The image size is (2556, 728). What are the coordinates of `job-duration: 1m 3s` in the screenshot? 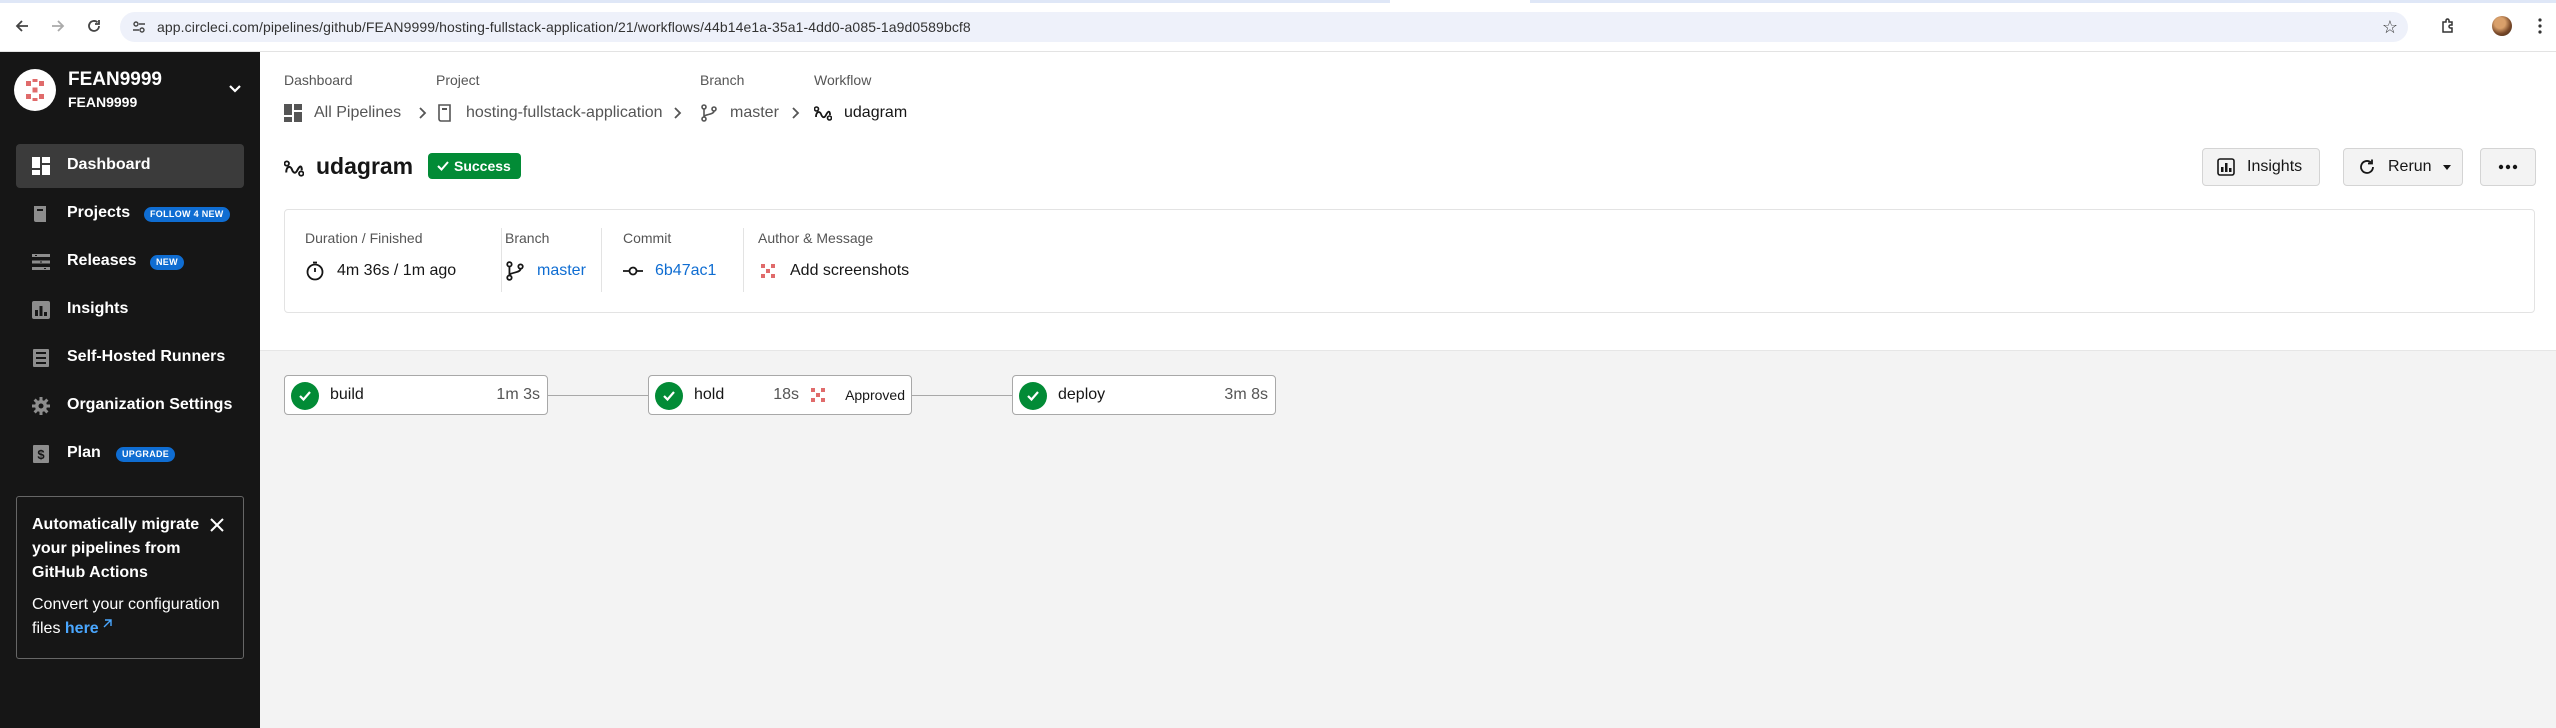 It's located at (518, 394).